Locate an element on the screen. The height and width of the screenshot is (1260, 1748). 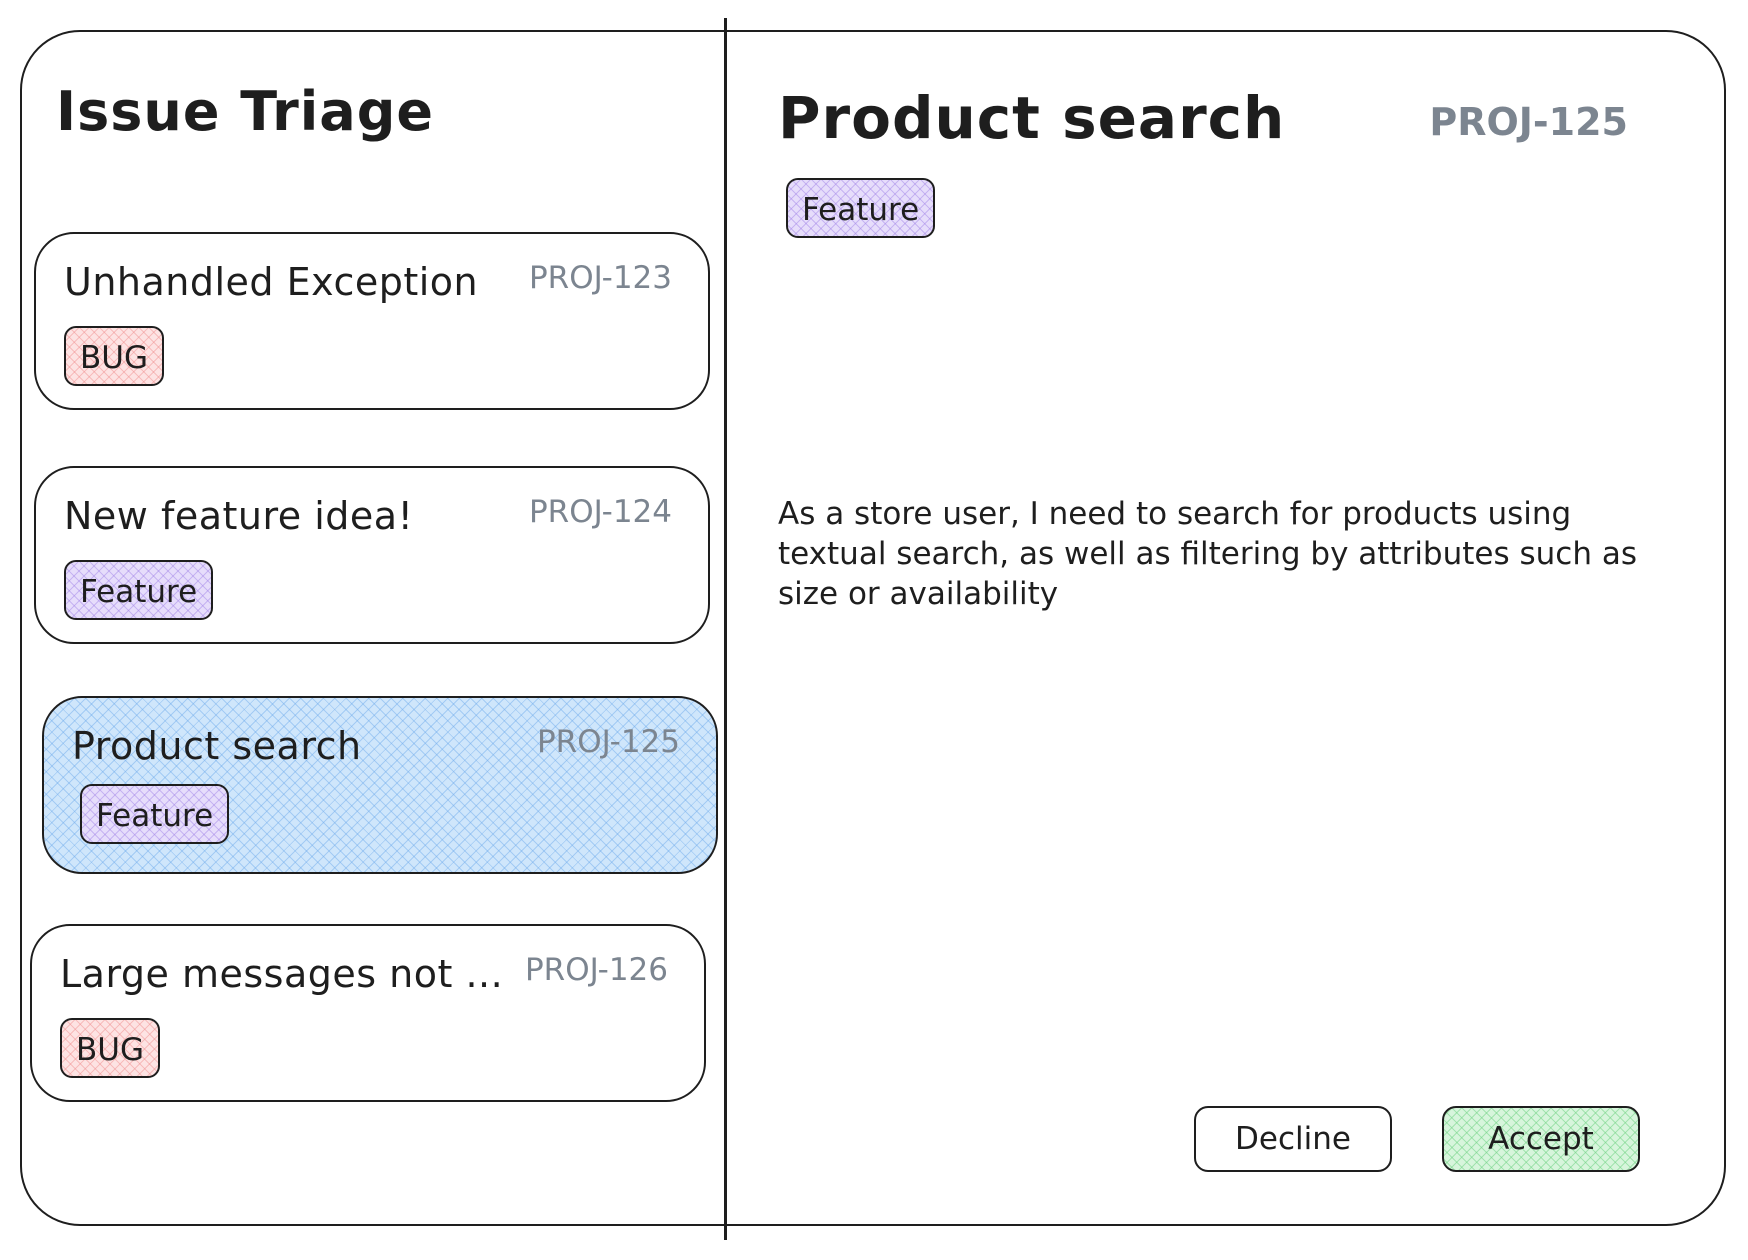
detail-feature-tag: Feature is located at coordinates (861, 208).